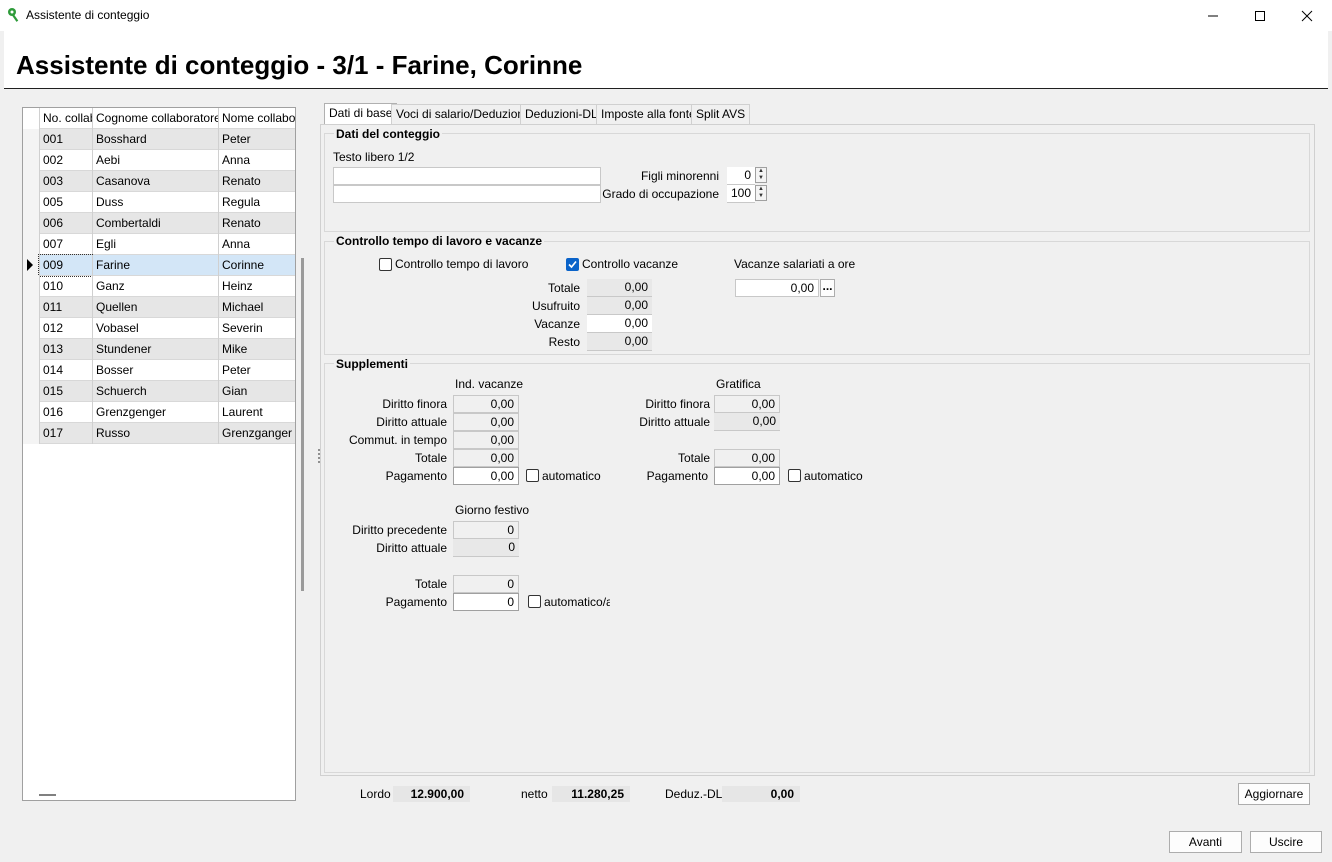  What do you see at coordinates (159, 202) in the screenshot?
I see `table-row: 005 Duss Regula` at bounding box center [159, 202].